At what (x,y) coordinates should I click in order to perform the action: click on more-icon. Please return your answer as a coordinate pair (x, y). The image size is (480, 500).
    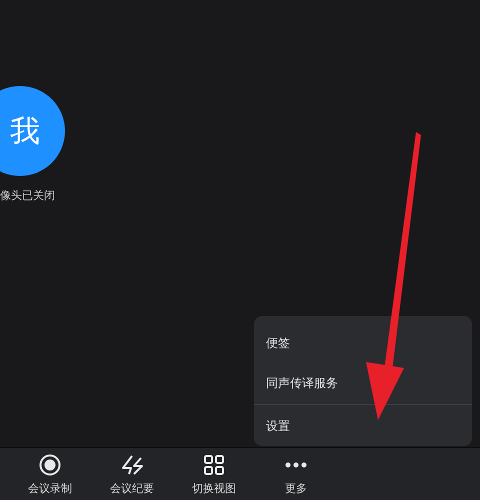
    Looking at the image, I should click on (296, 465).